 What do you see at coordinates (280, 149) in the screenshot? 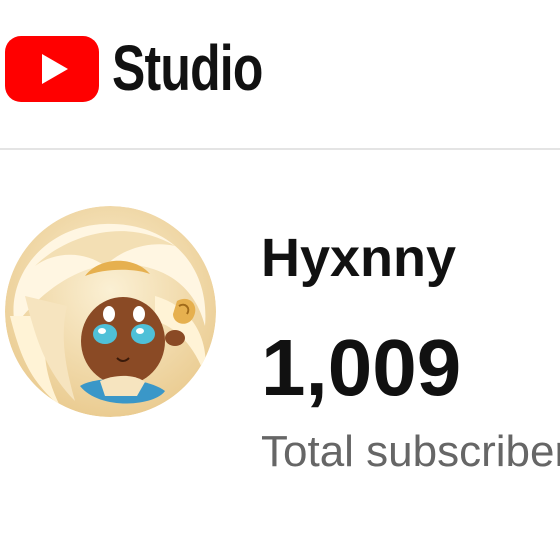
I see `header-divider` at bounding box center [280, 149].